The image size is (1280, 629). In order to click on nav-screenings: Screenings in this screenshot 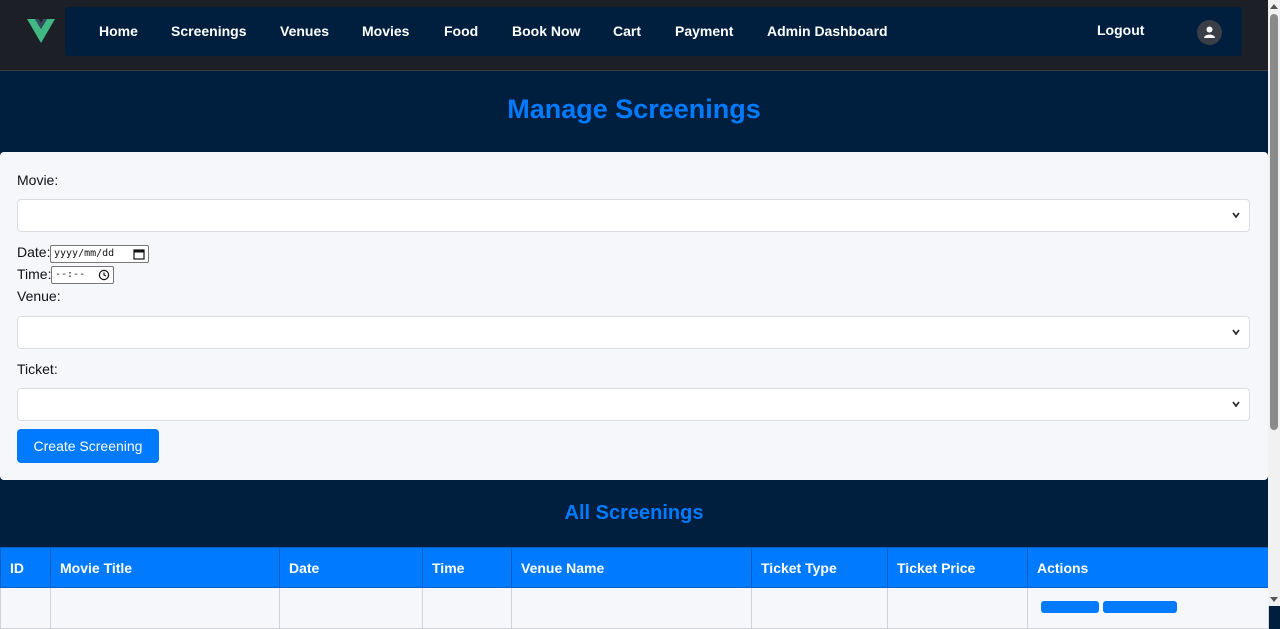, I will do `click(208, 31)`.